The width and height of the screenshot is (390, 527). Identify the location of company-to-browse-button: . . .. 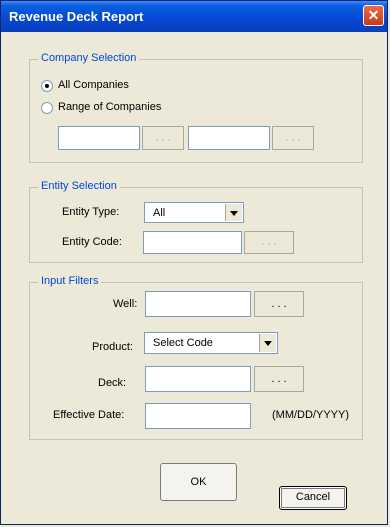
(293, 138).